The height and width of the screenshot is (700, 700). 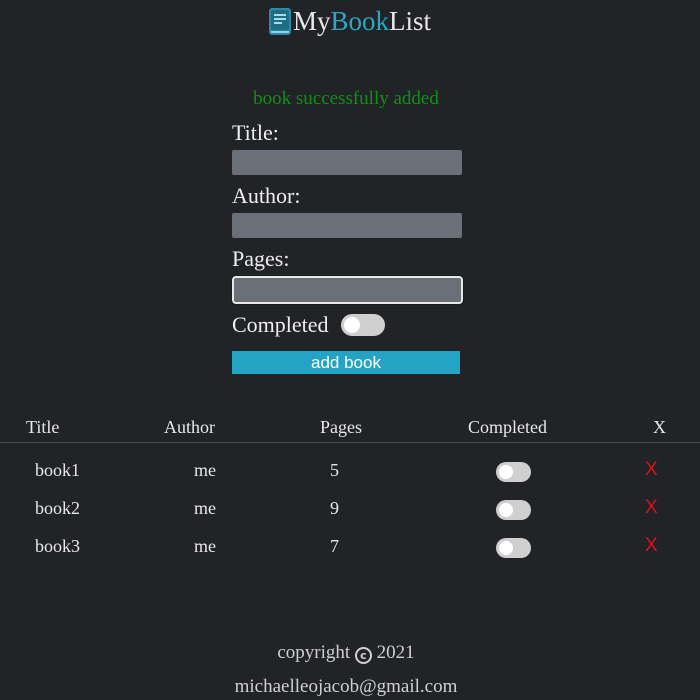 I want to click on app-title: MyBookList, so click(x=362, y=21).